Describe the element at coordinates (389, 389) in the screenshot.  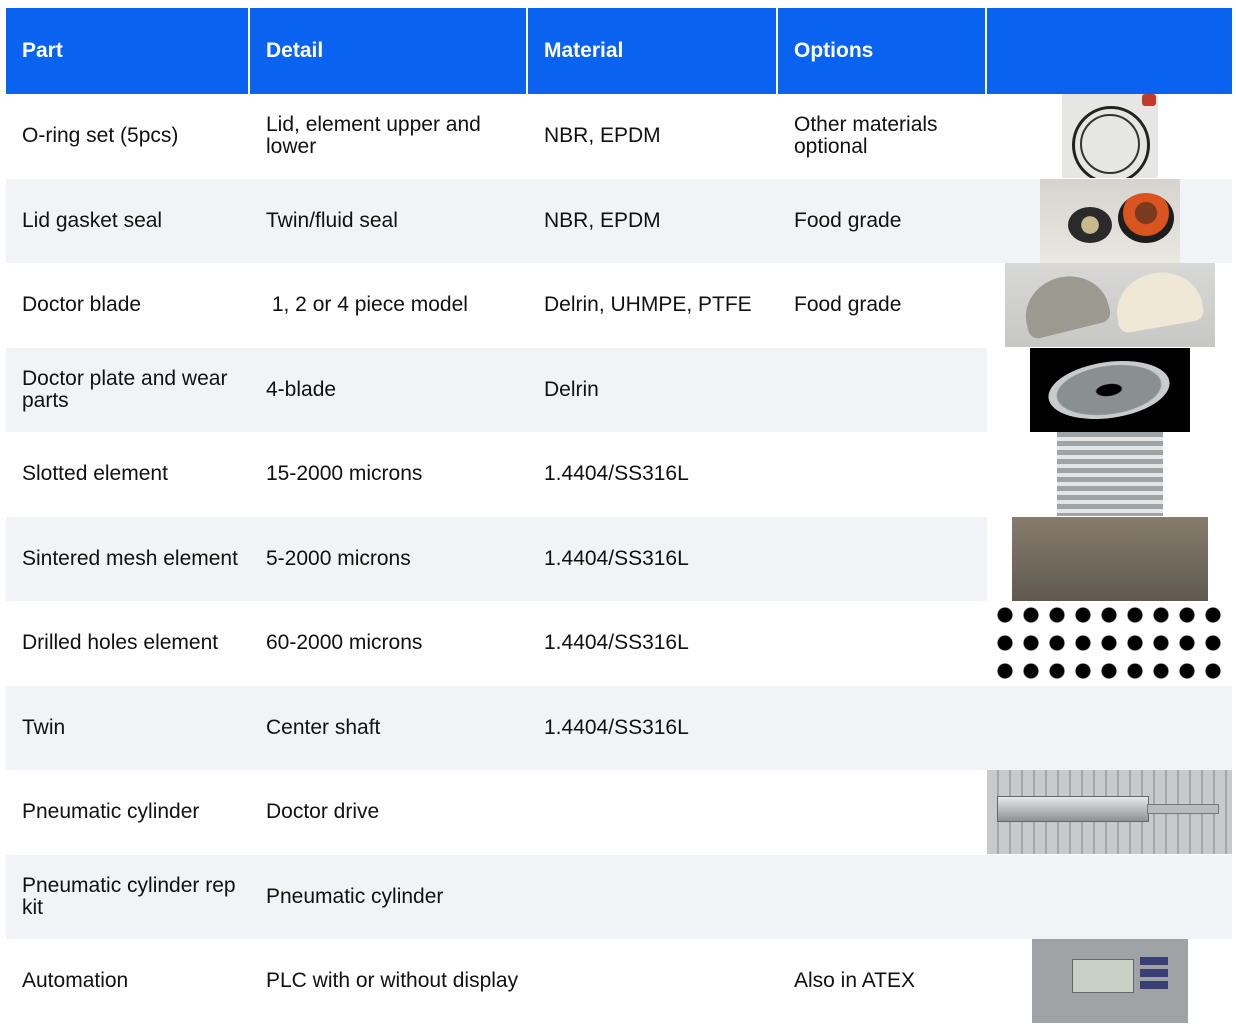
I see `cell-detail: 4-blade` at that location.